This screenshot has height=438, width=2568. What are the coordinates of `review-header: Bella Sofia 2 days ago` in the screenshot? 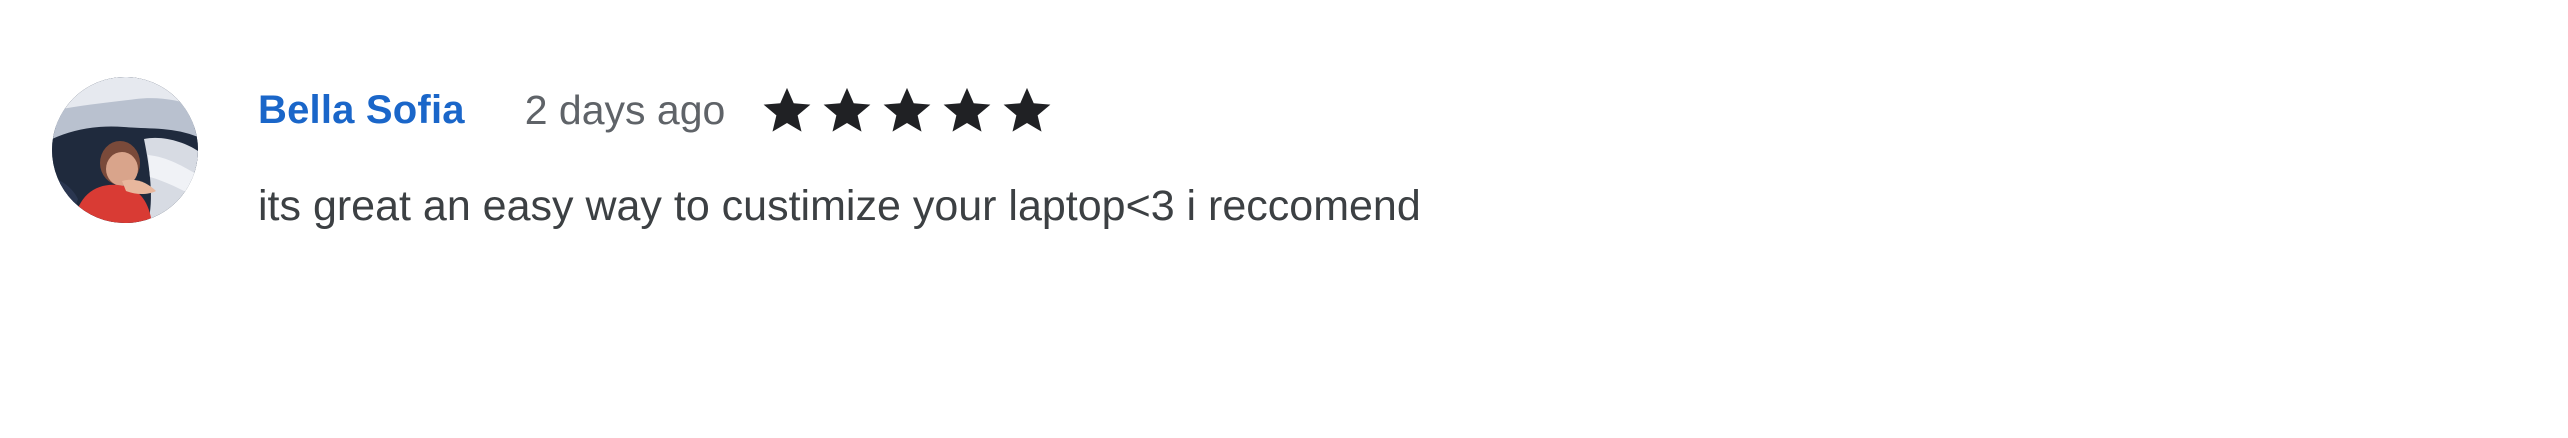 It's located at (655, 110).